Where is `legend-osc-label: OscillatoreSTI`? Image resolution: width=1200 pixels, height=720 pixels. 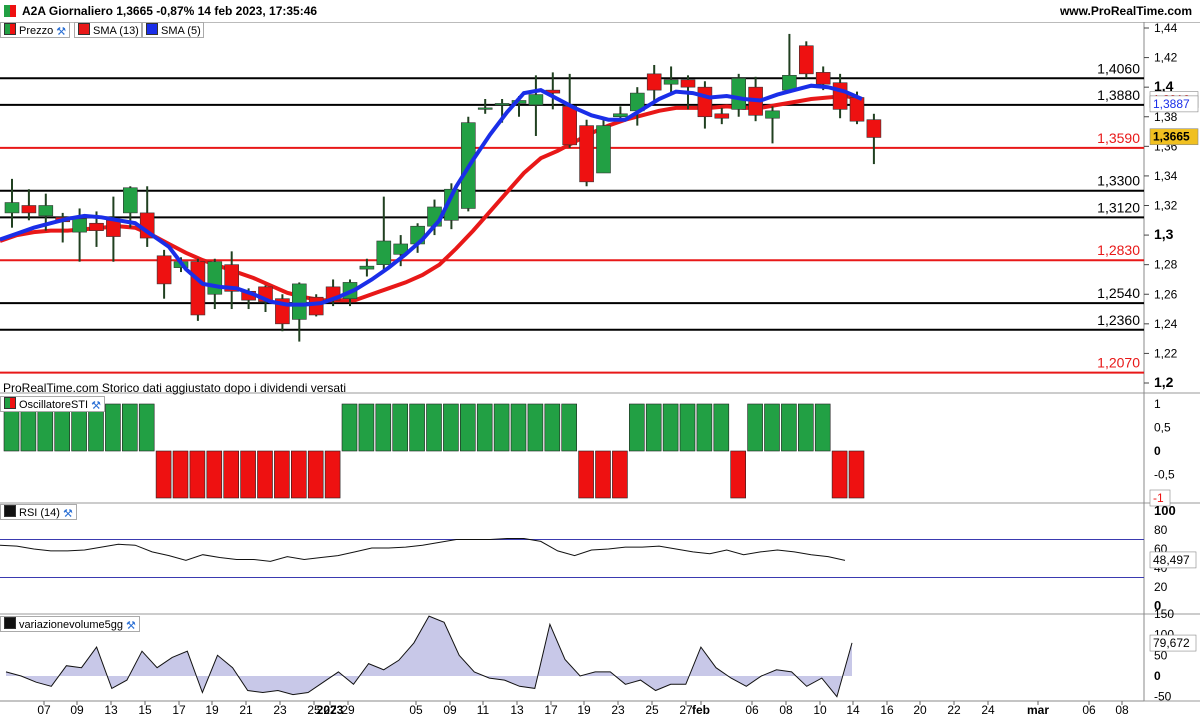 legend-osc-label: OscillatoreSTI is located at coordinates (54, 405).